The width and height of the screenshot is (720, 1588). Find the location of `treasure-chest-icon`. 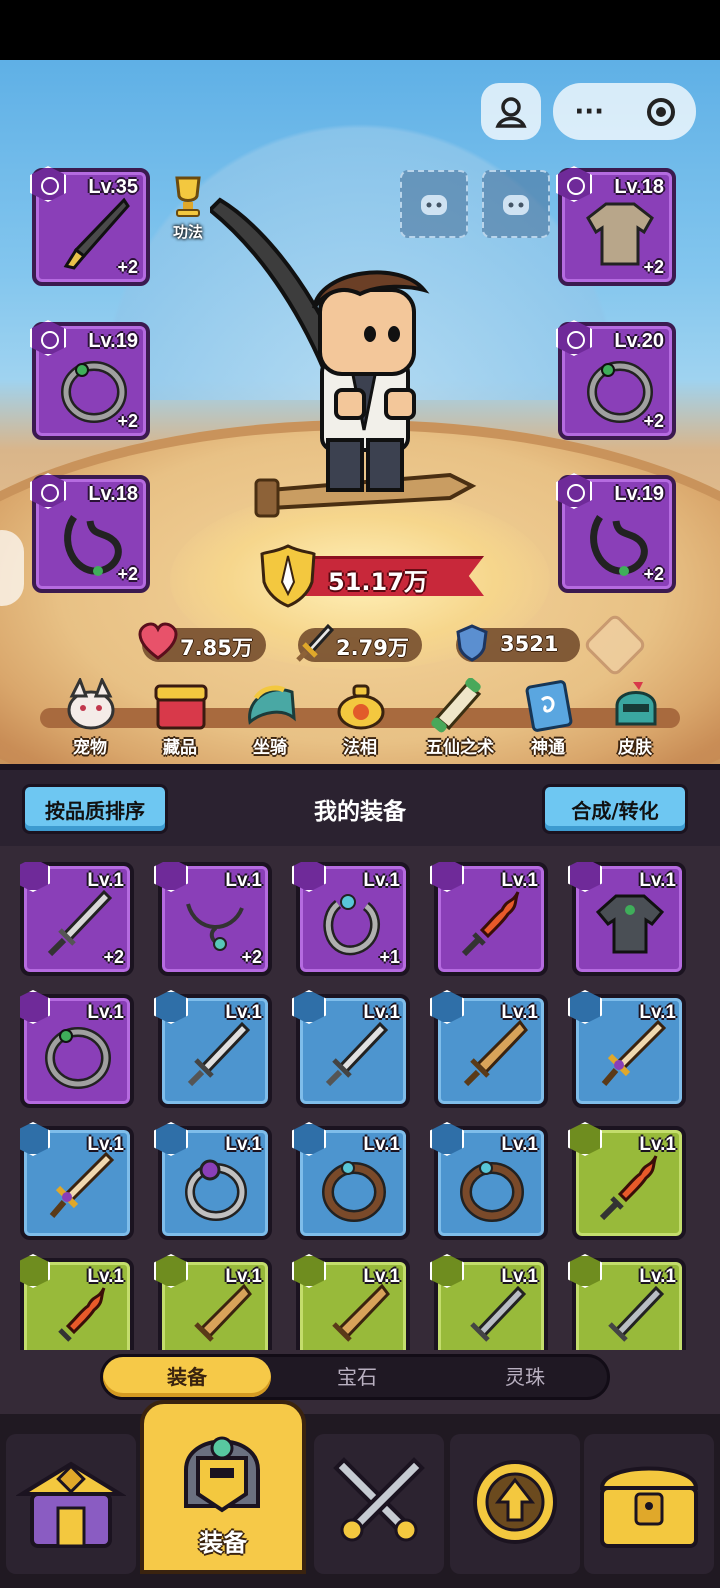

treasure-chest-icon is located at coordinates (181, 707).